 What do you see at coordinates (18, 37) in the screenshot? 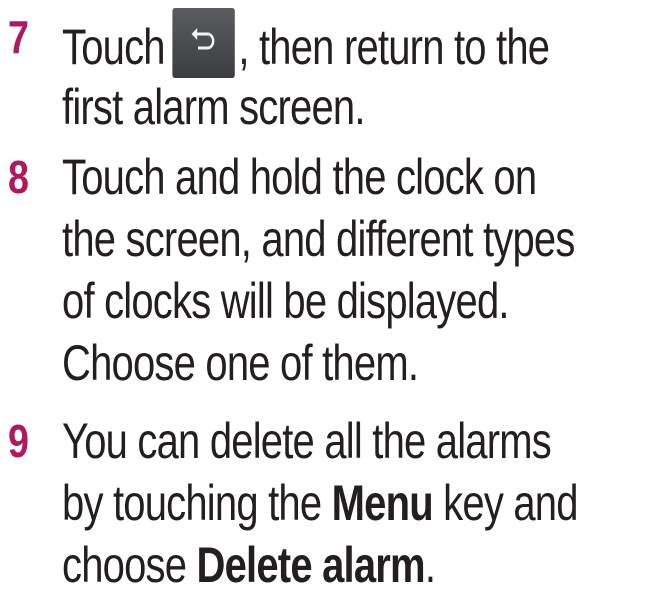
I see `step-number: 7` at bounding box center [18, 37].